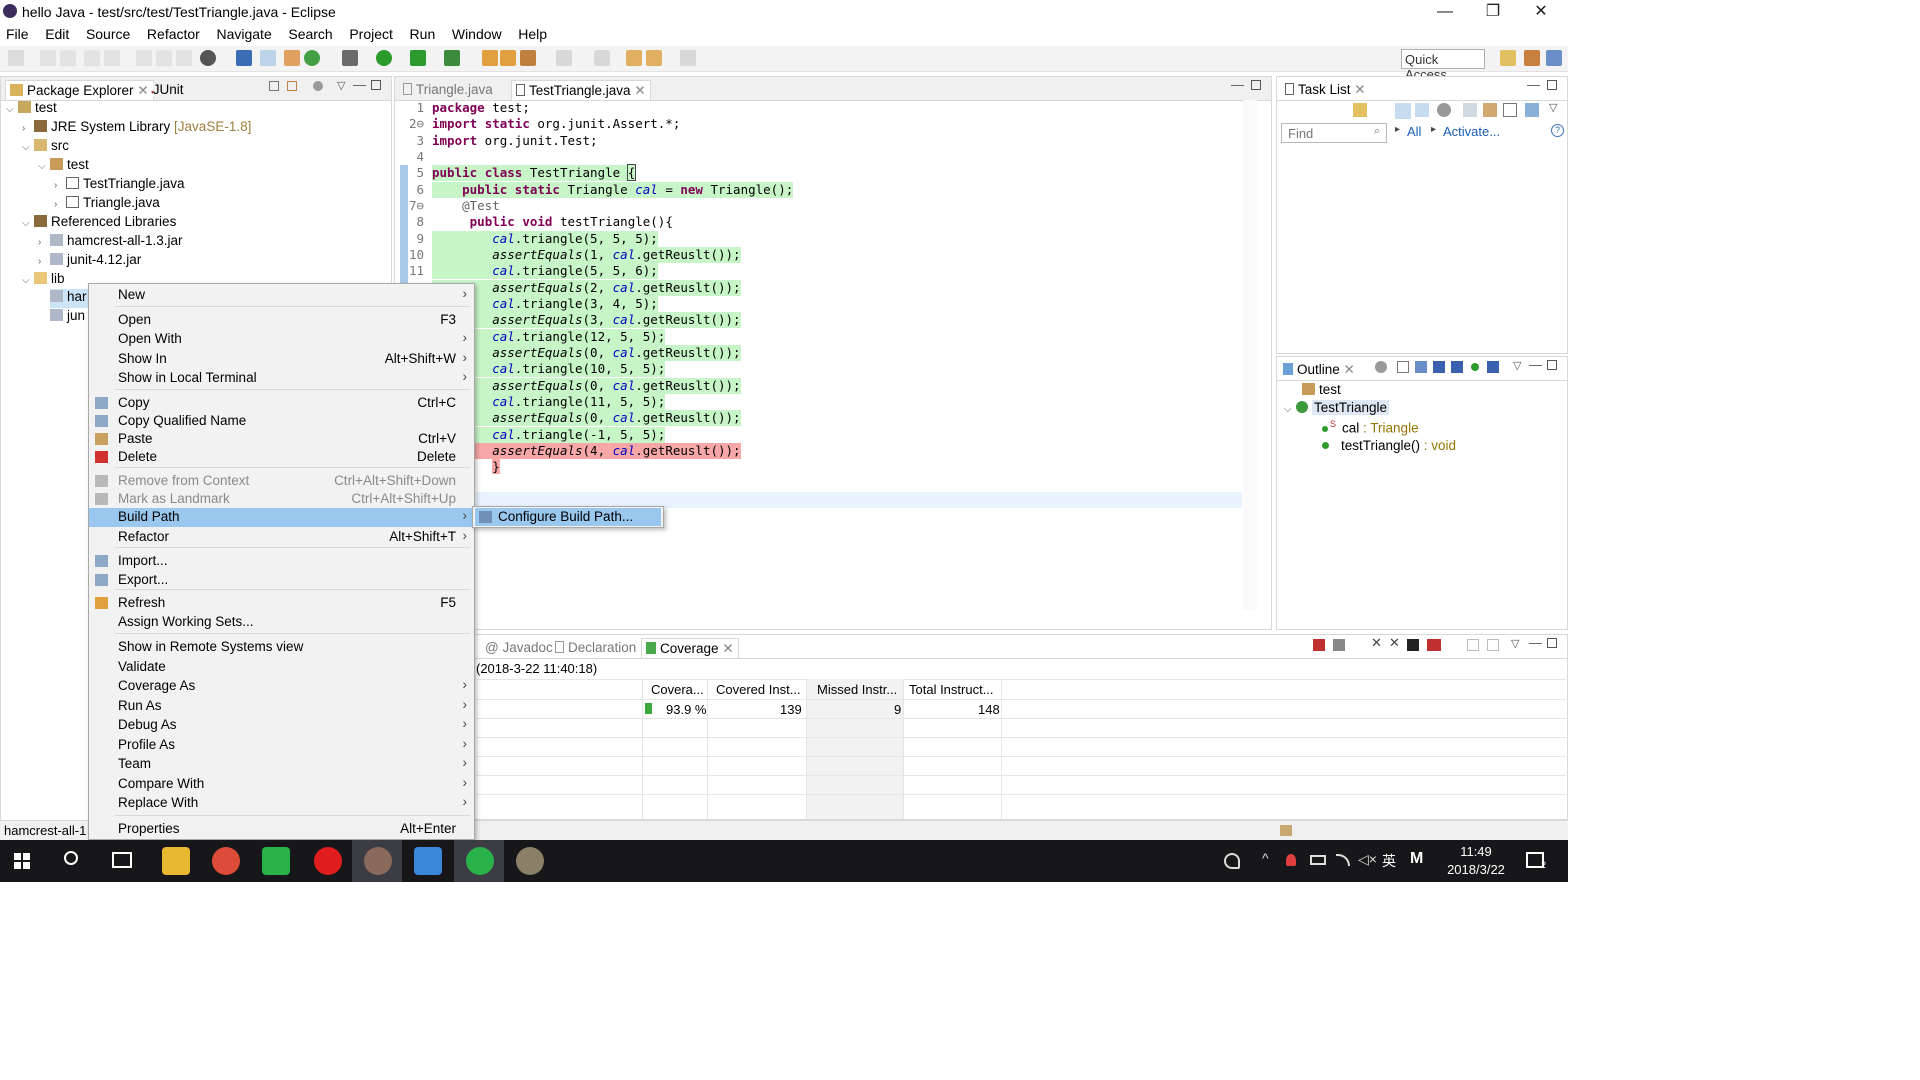  Describe the element at coordinates (48, 58) in the screenshot. I see `save-icon` at that location.